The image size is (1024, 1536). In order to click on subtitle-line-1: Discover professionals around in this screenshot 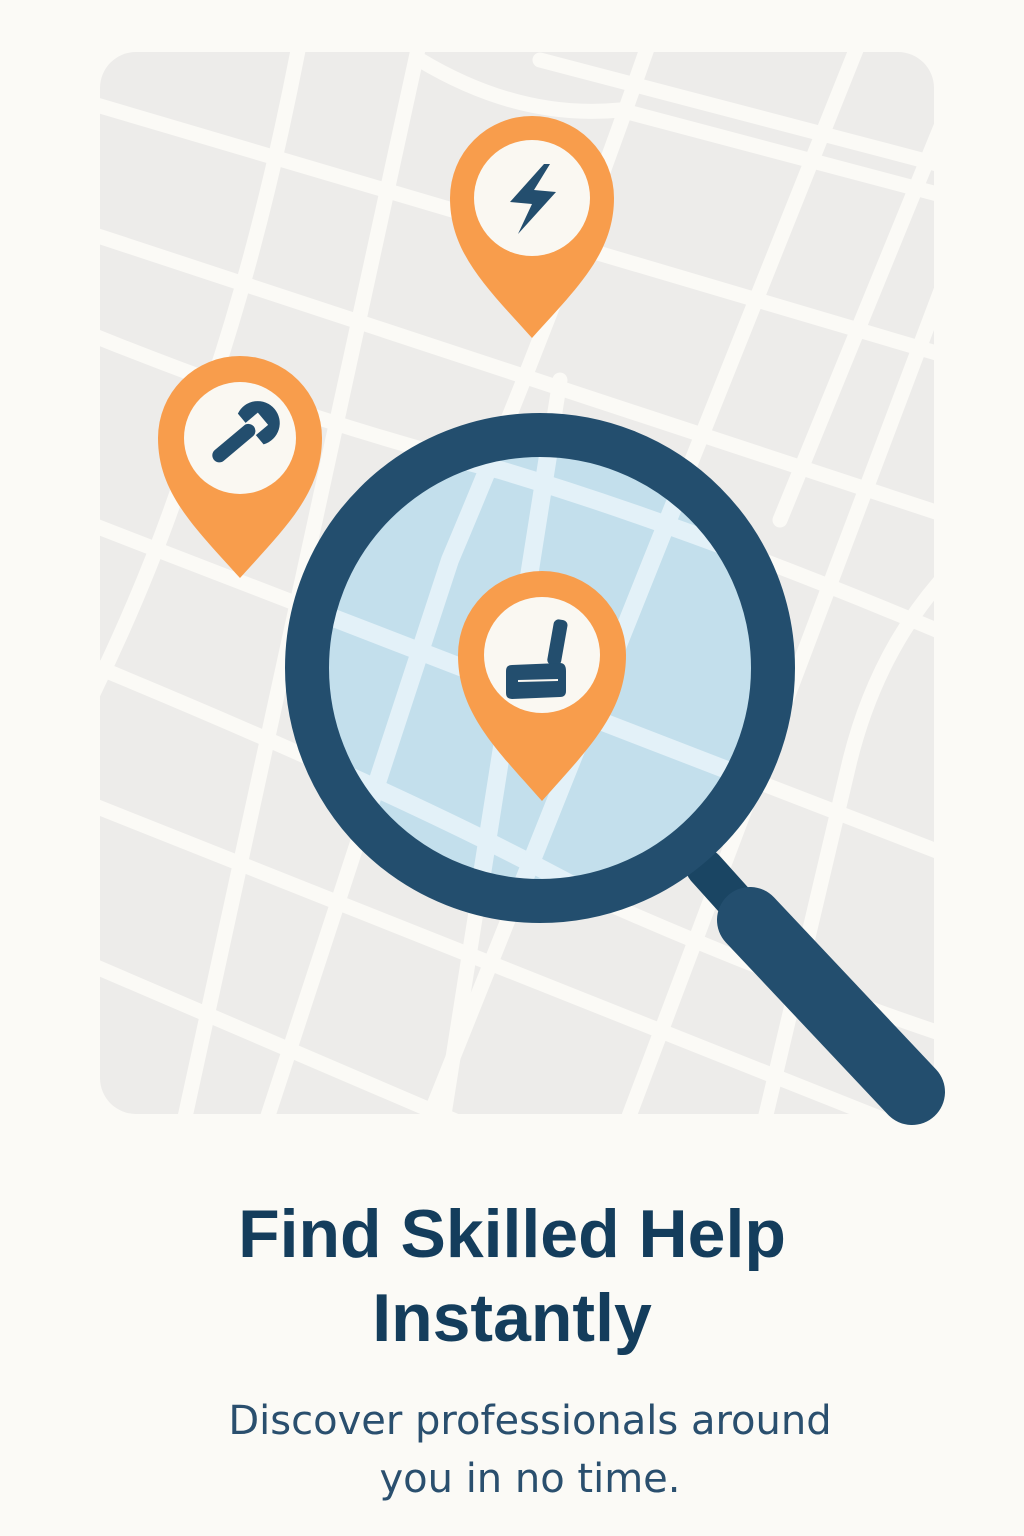, I will do `click(530, 1421)`.